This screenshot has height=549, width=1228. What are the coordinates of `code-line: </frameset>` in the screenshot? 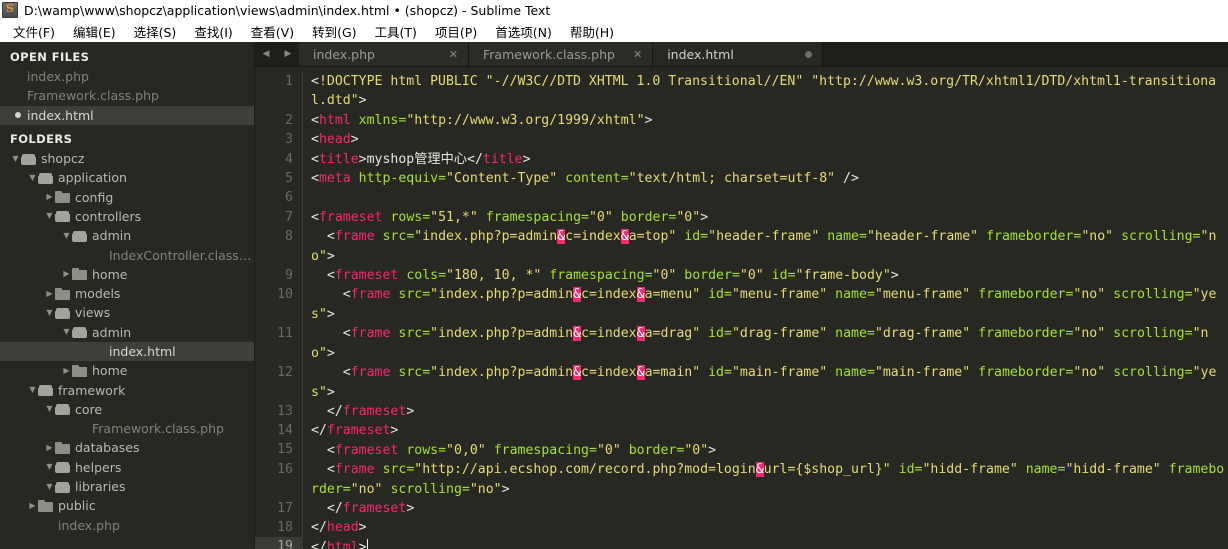 It's located at (370, 508).